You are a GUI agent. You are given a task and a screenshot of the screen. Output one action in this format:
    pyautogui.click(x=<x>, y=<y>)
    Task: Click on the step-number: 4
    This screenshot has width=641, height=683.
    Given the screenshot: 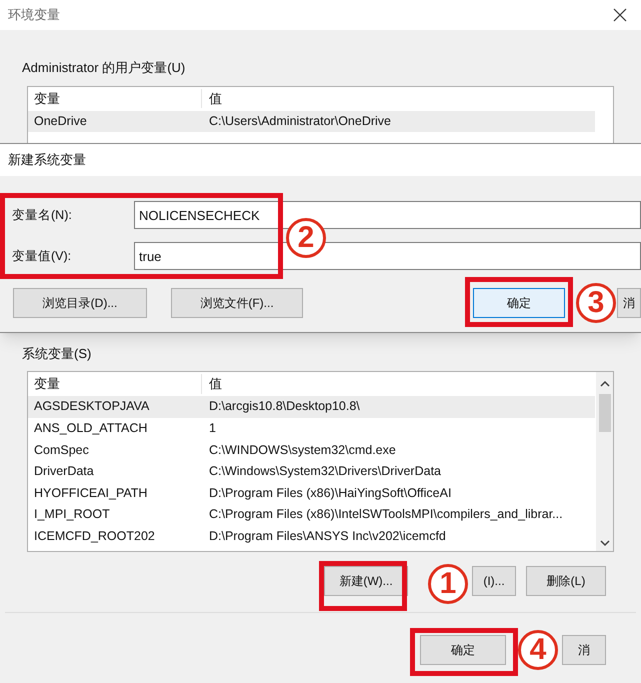 What is the action you would take?
    pyautogui.click(x=538, y=650)
    